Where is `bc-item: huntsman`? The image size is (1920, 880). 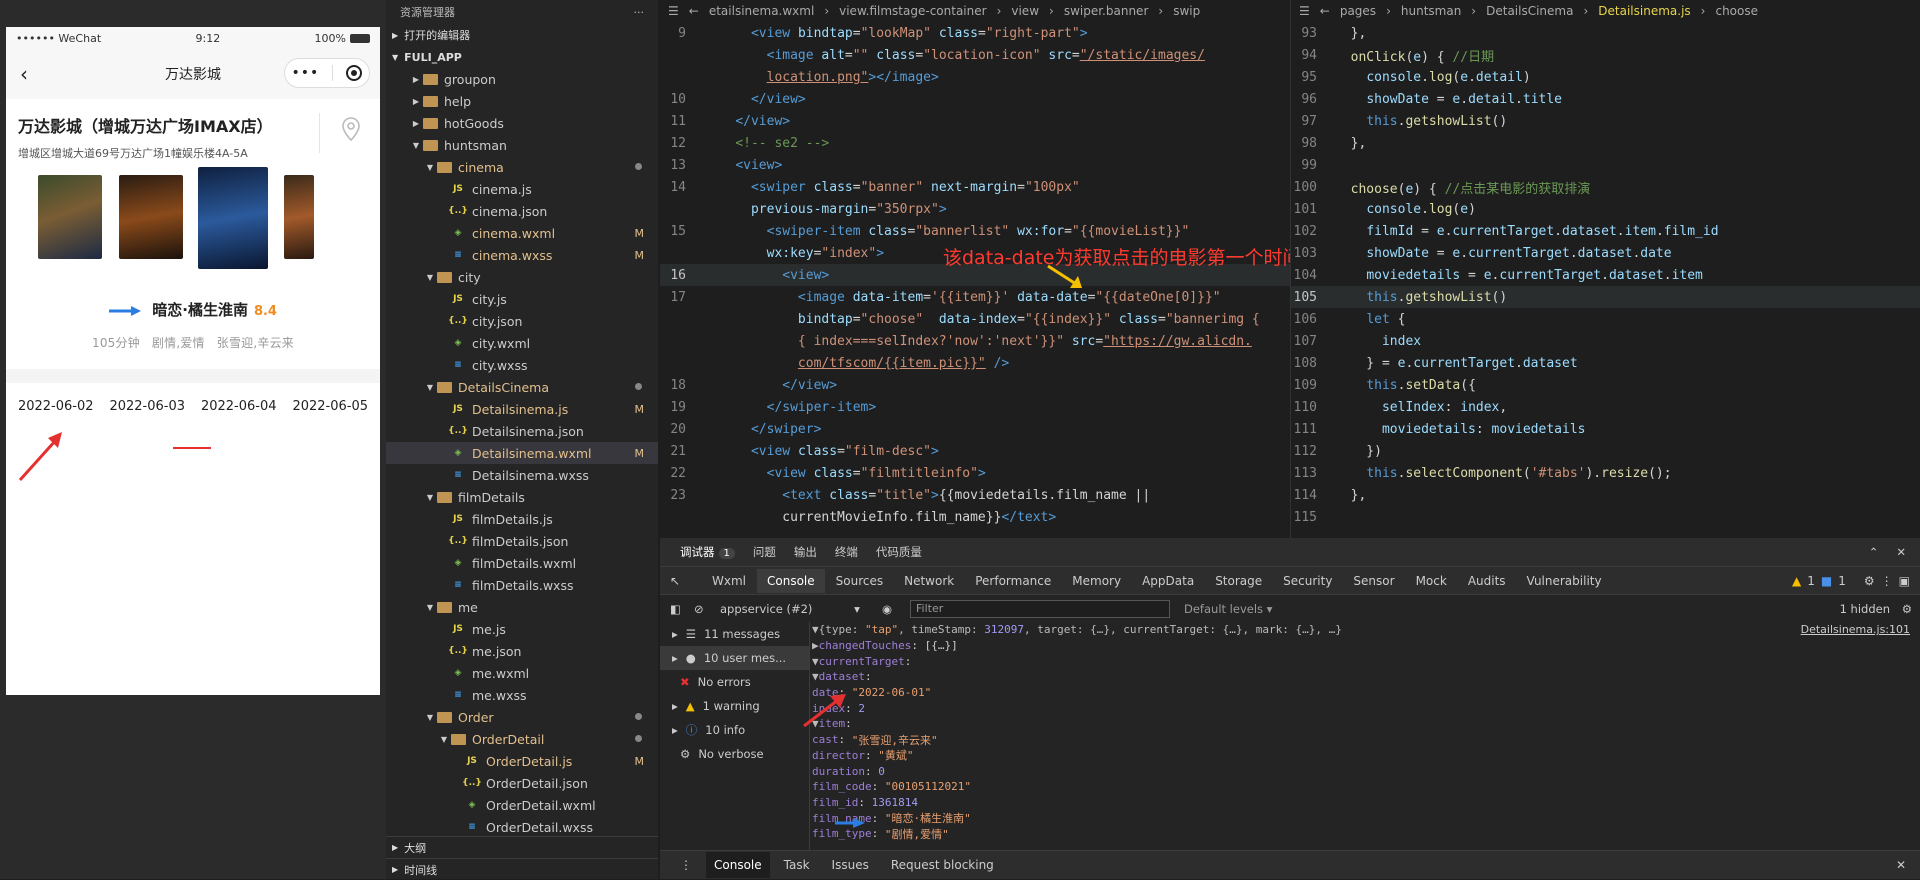
bc-item: huntsman is located at coordinates (1431, 11).